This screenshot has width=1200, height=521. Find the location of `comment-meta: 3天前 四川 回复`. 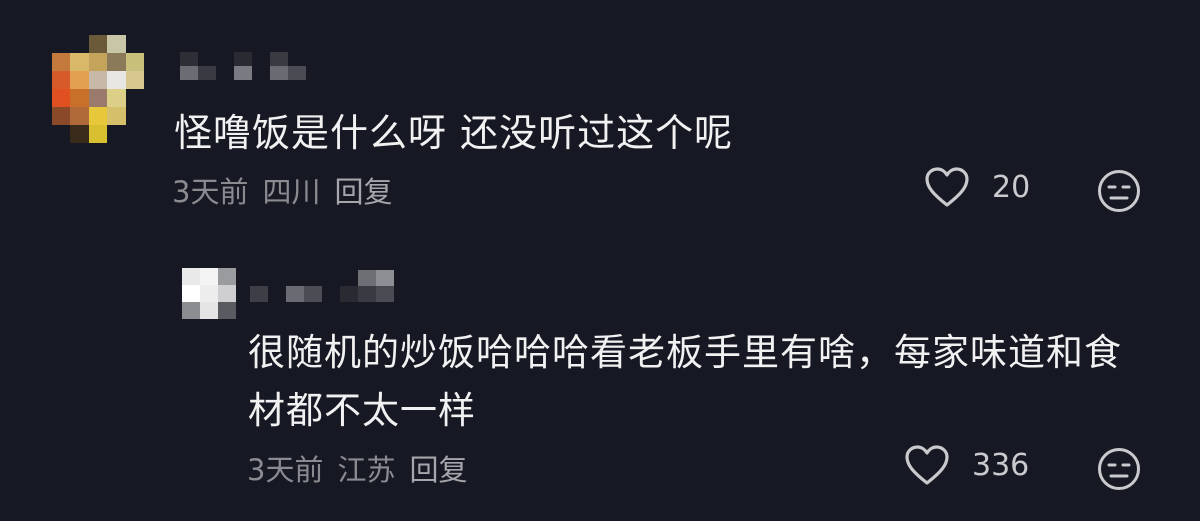

comment-meta: 3天前 四川 回复 is located at coordinates (282, 190).